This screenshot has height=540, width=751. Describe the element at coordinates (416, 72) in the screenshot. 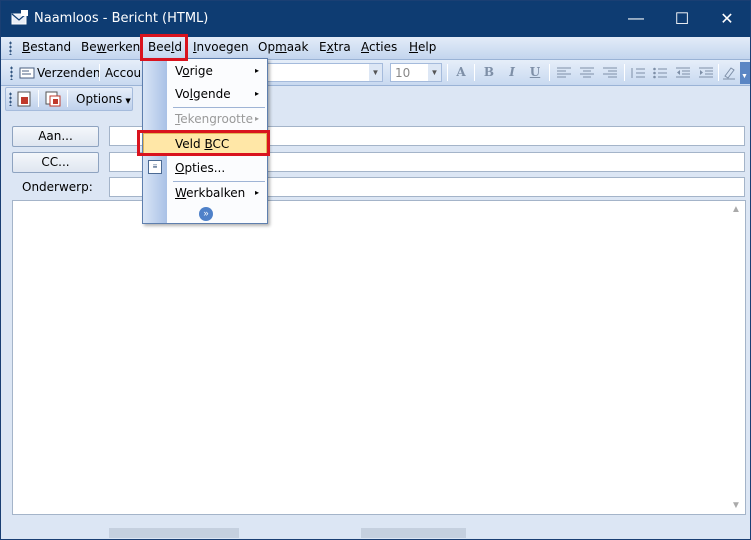

I see `font-size-combo: 10 ▼` at that location.